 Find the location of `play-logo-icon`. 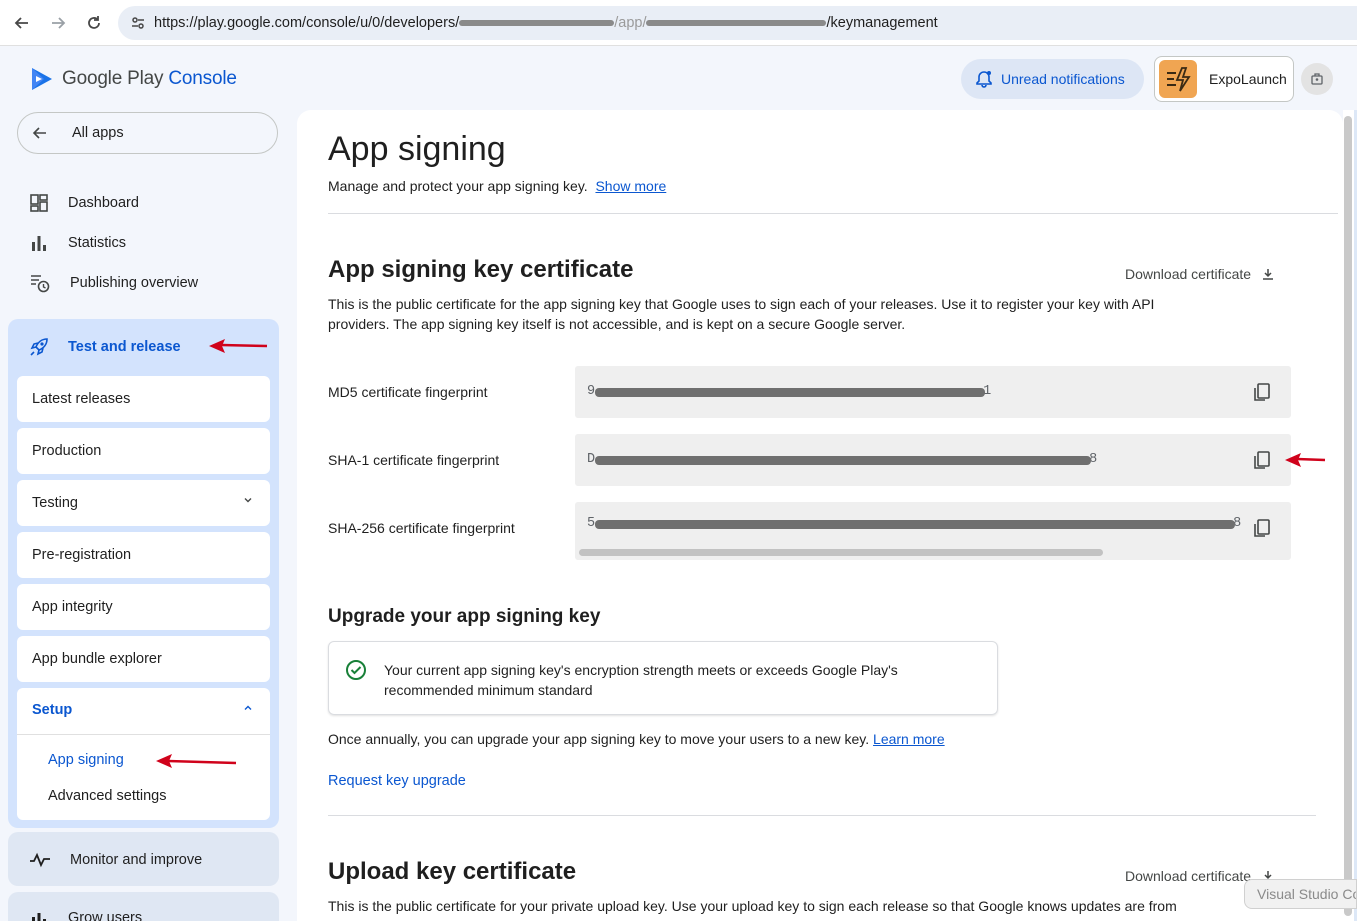

play-logo-icon is located at coordinates (42, 79).